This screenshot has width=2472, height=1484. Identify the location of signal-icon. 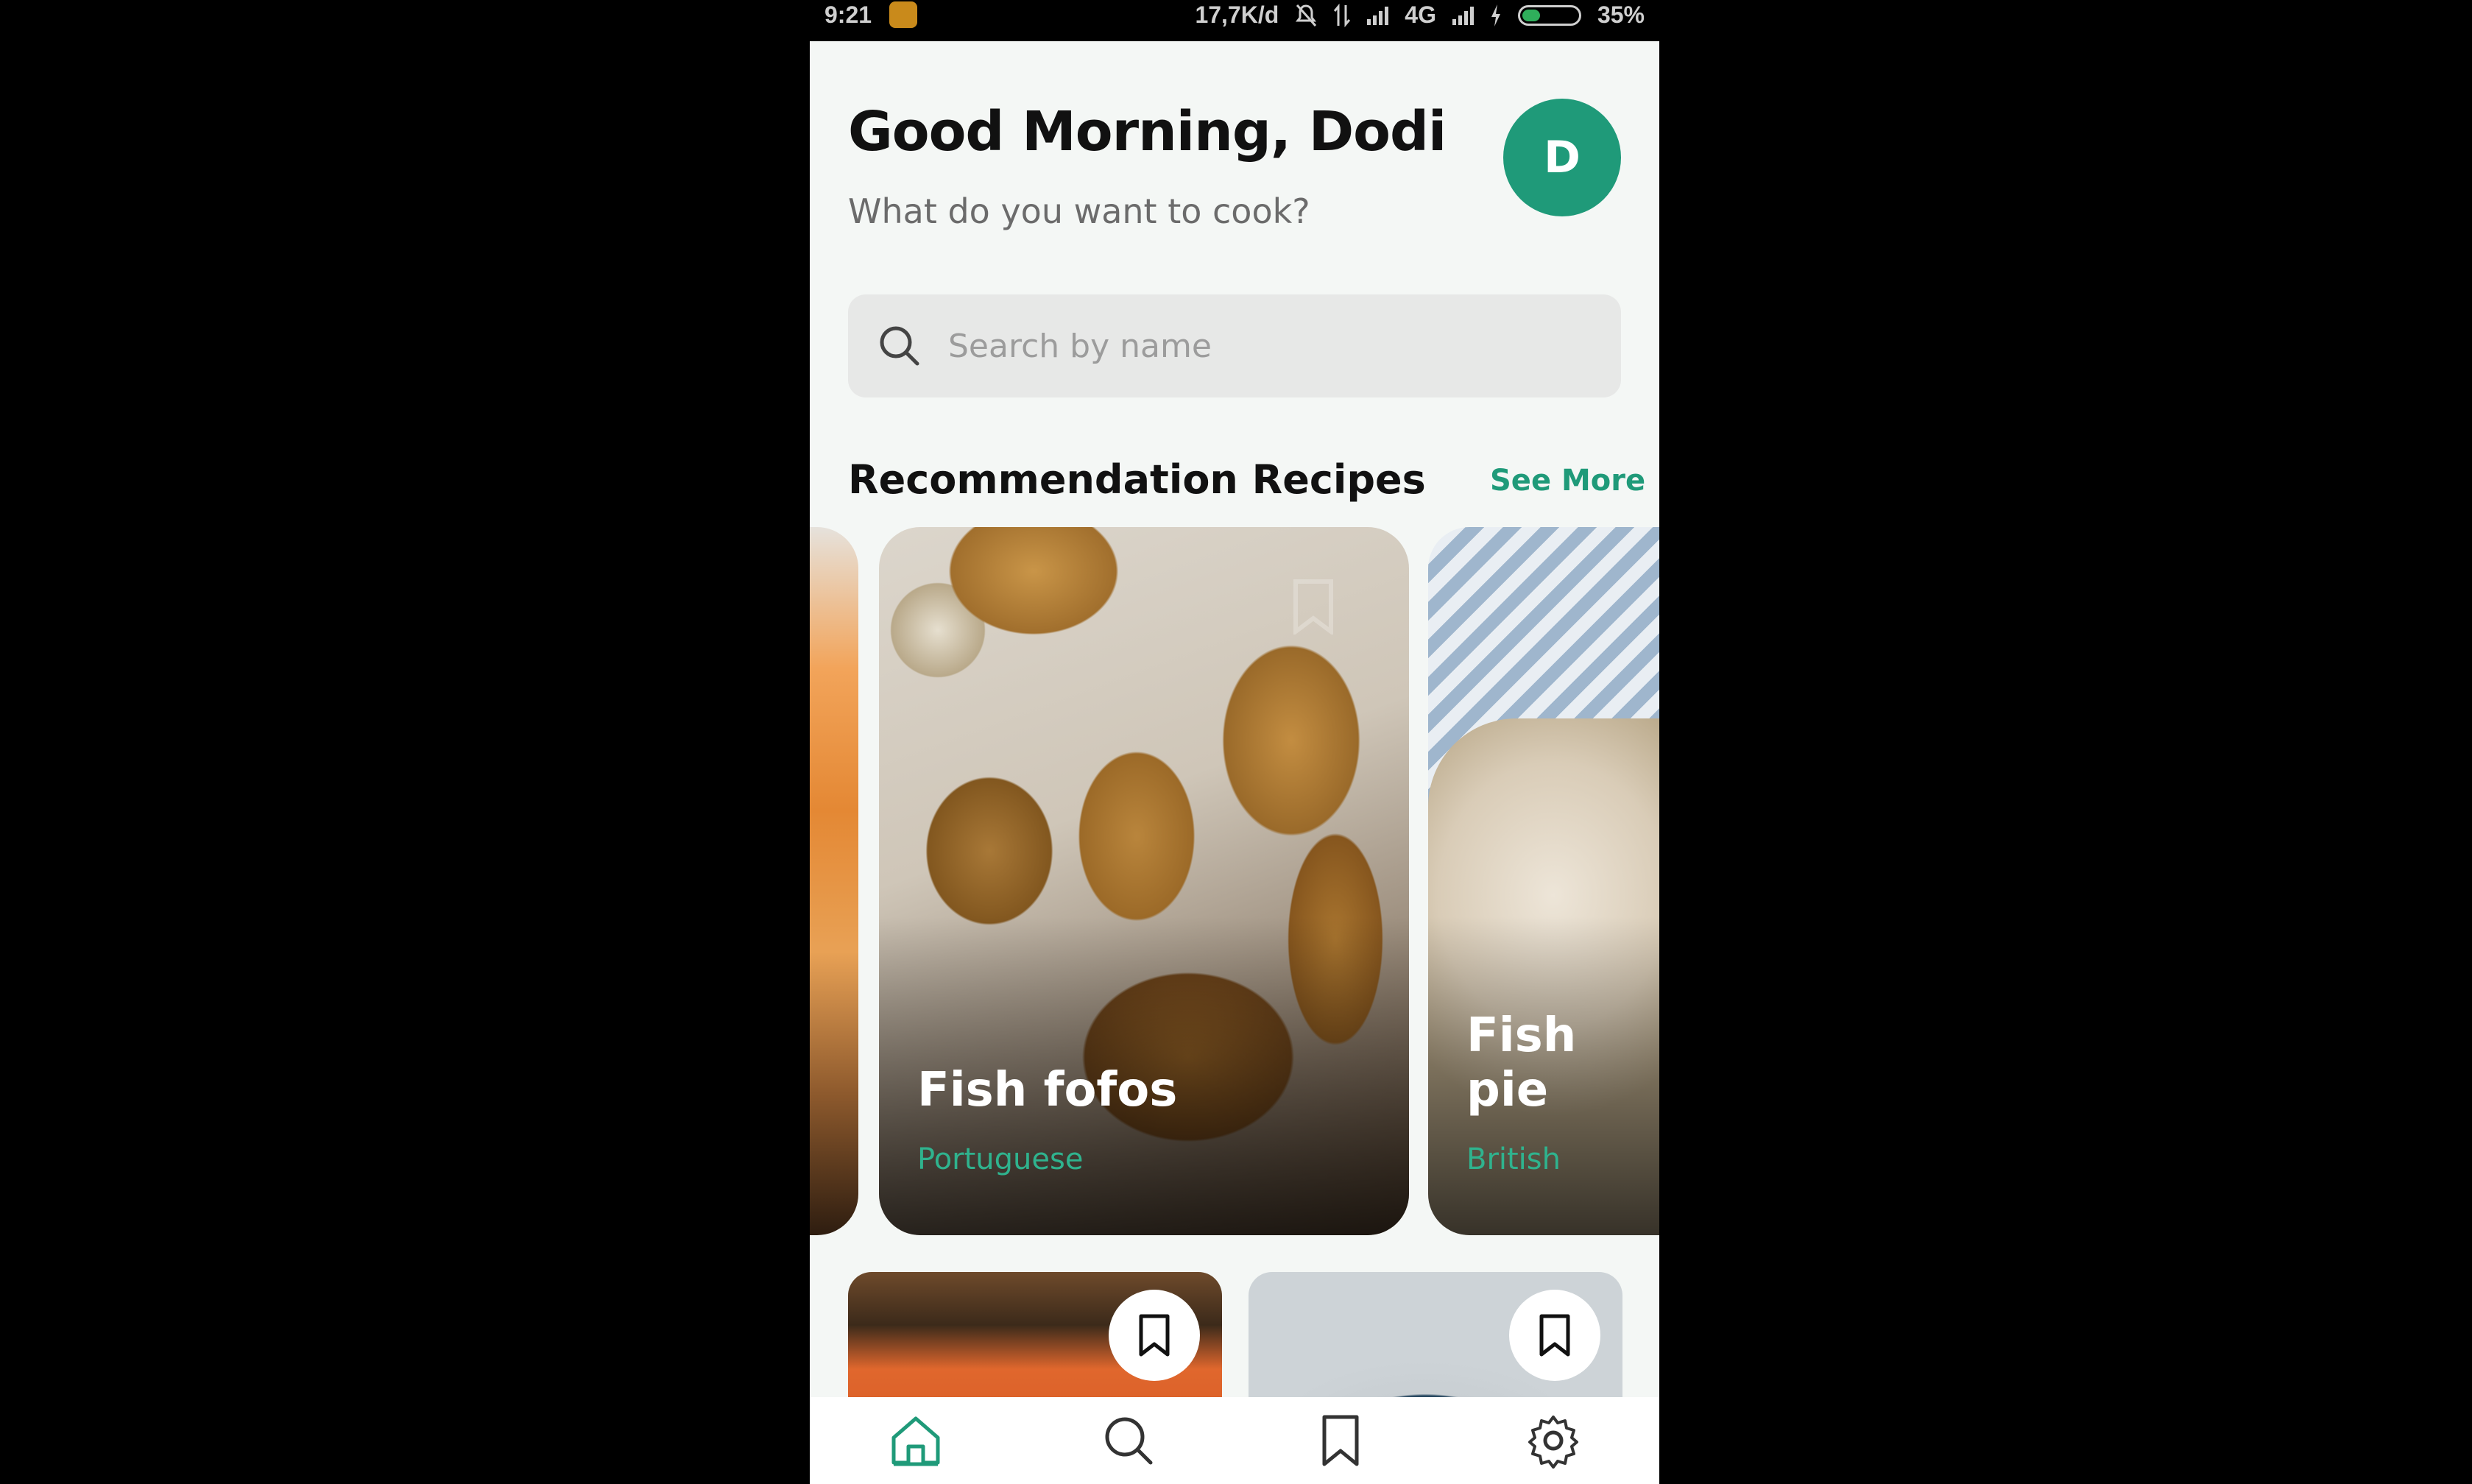
(1378, 15).